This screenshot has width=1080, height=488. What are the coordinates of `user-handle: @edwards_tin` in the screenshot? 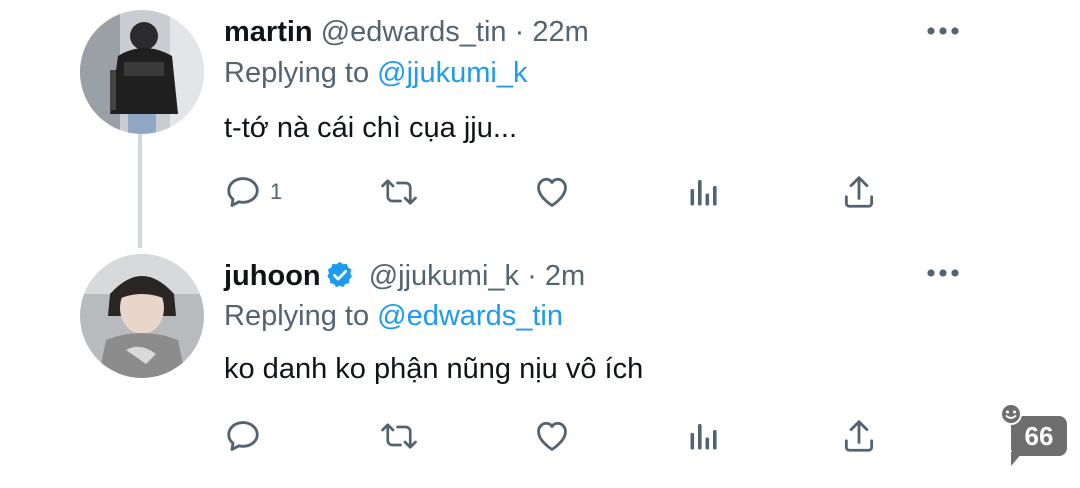 It's located at (414, 32).